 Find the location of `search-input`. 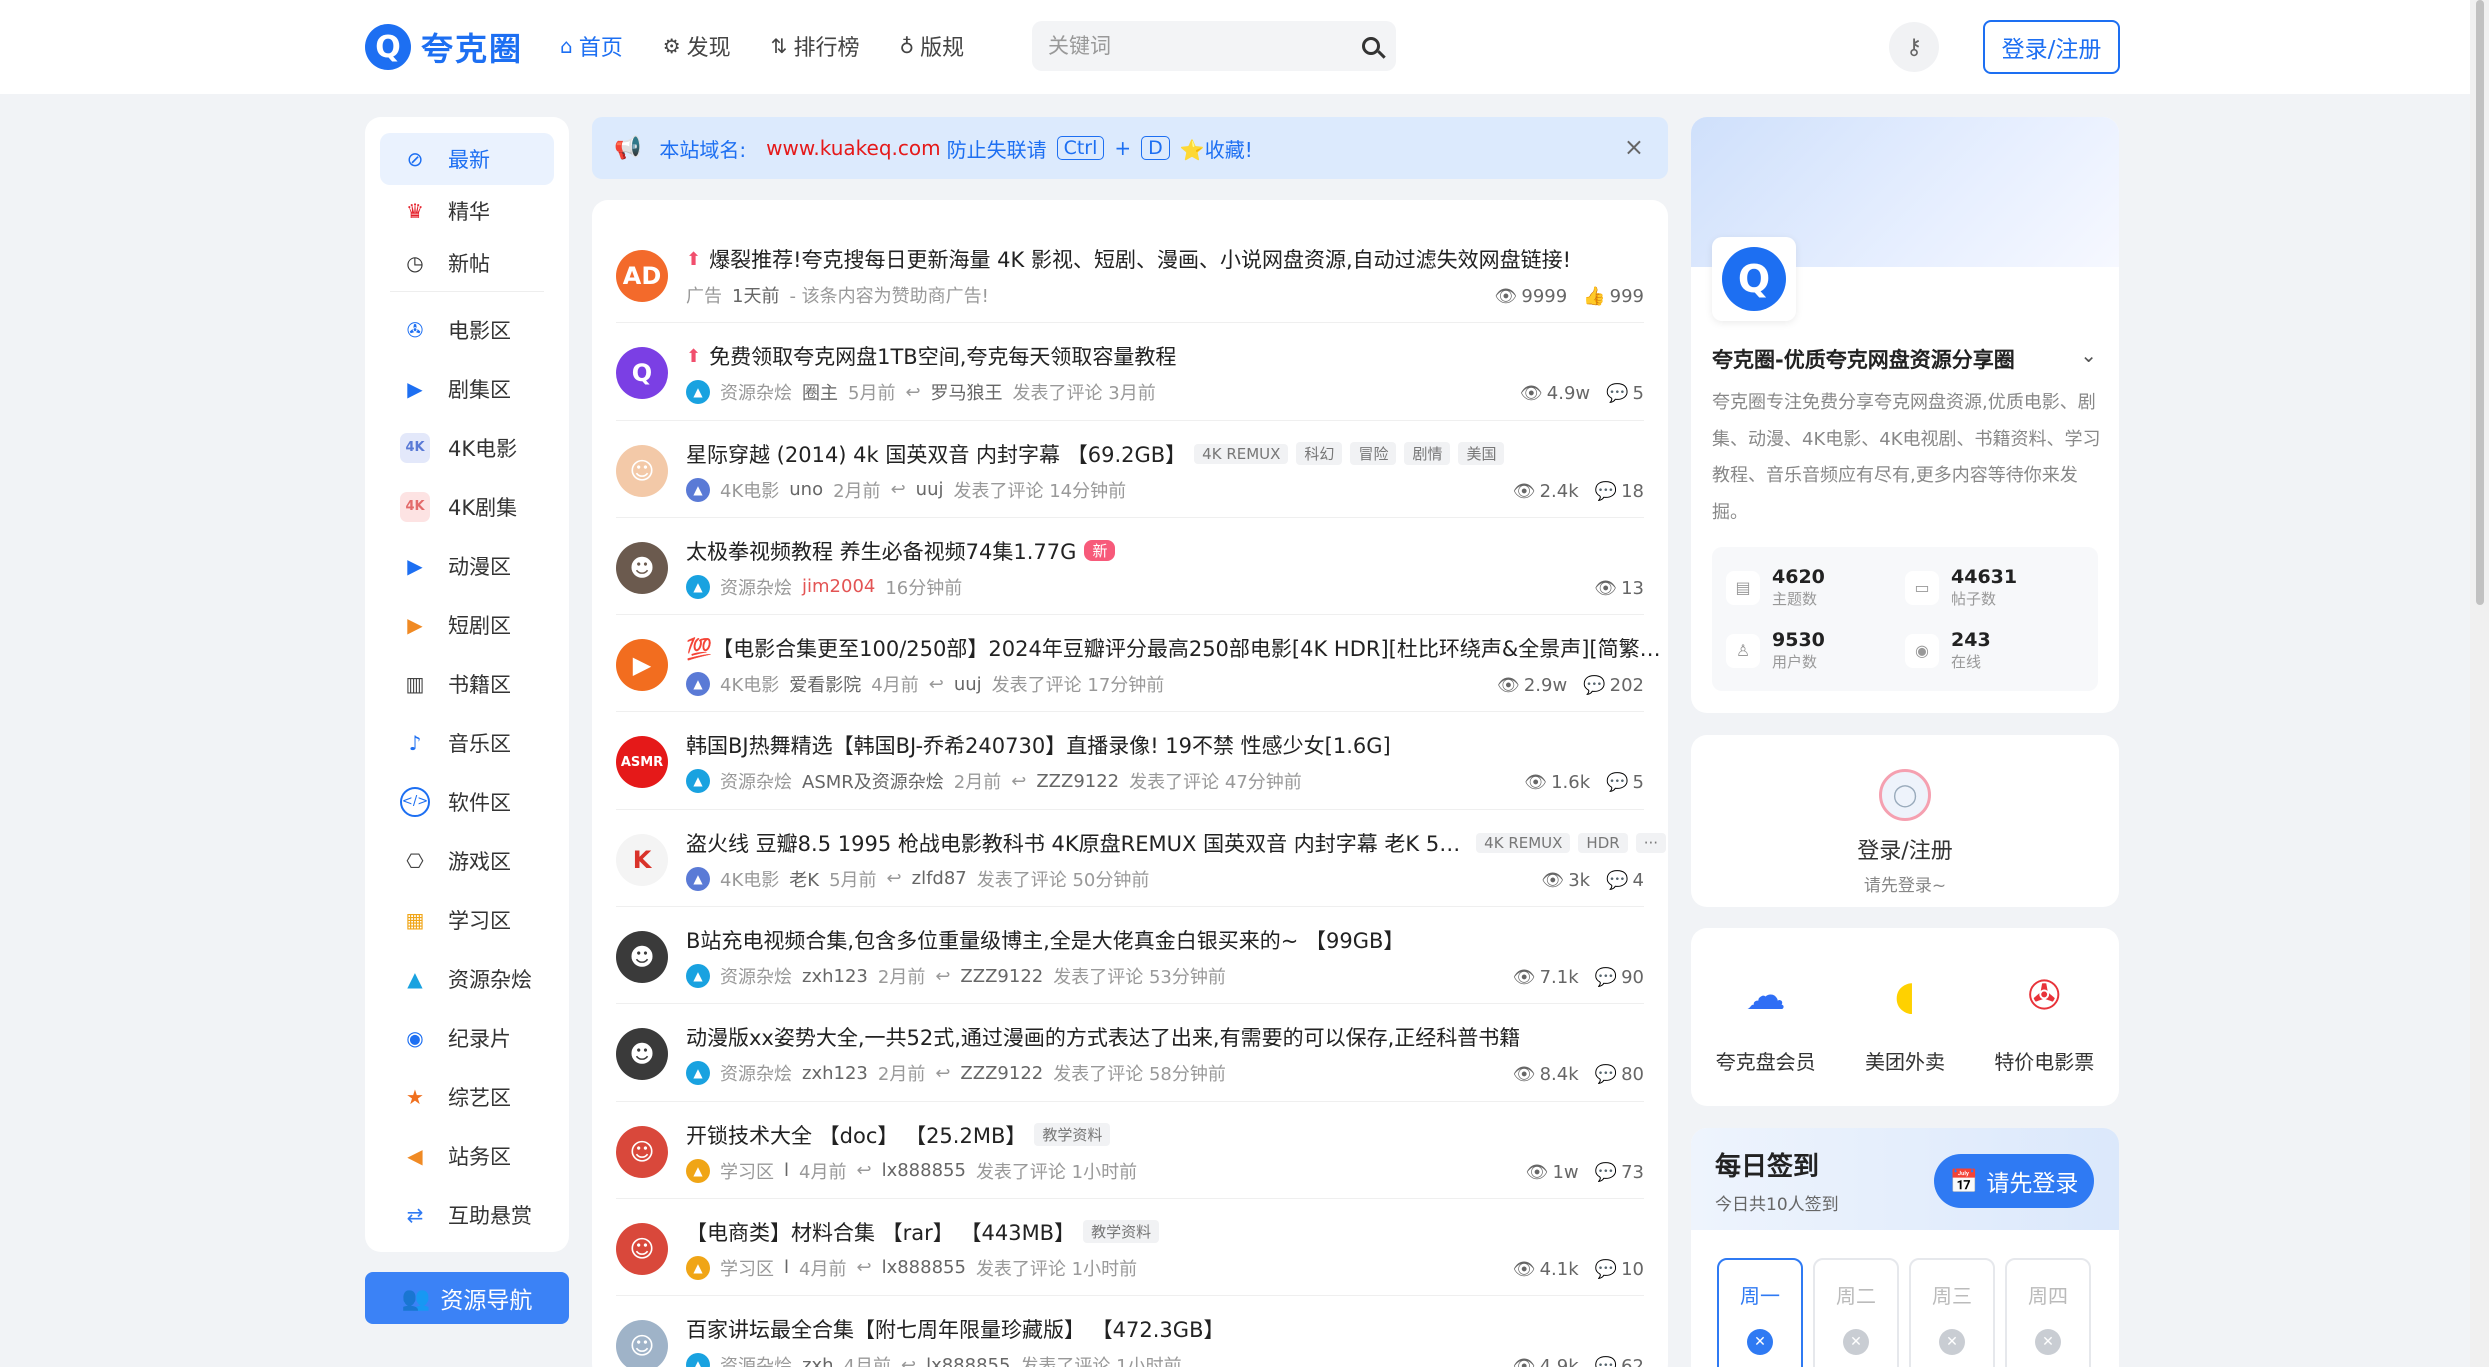

search-input is located at coordinates (1188, 46).